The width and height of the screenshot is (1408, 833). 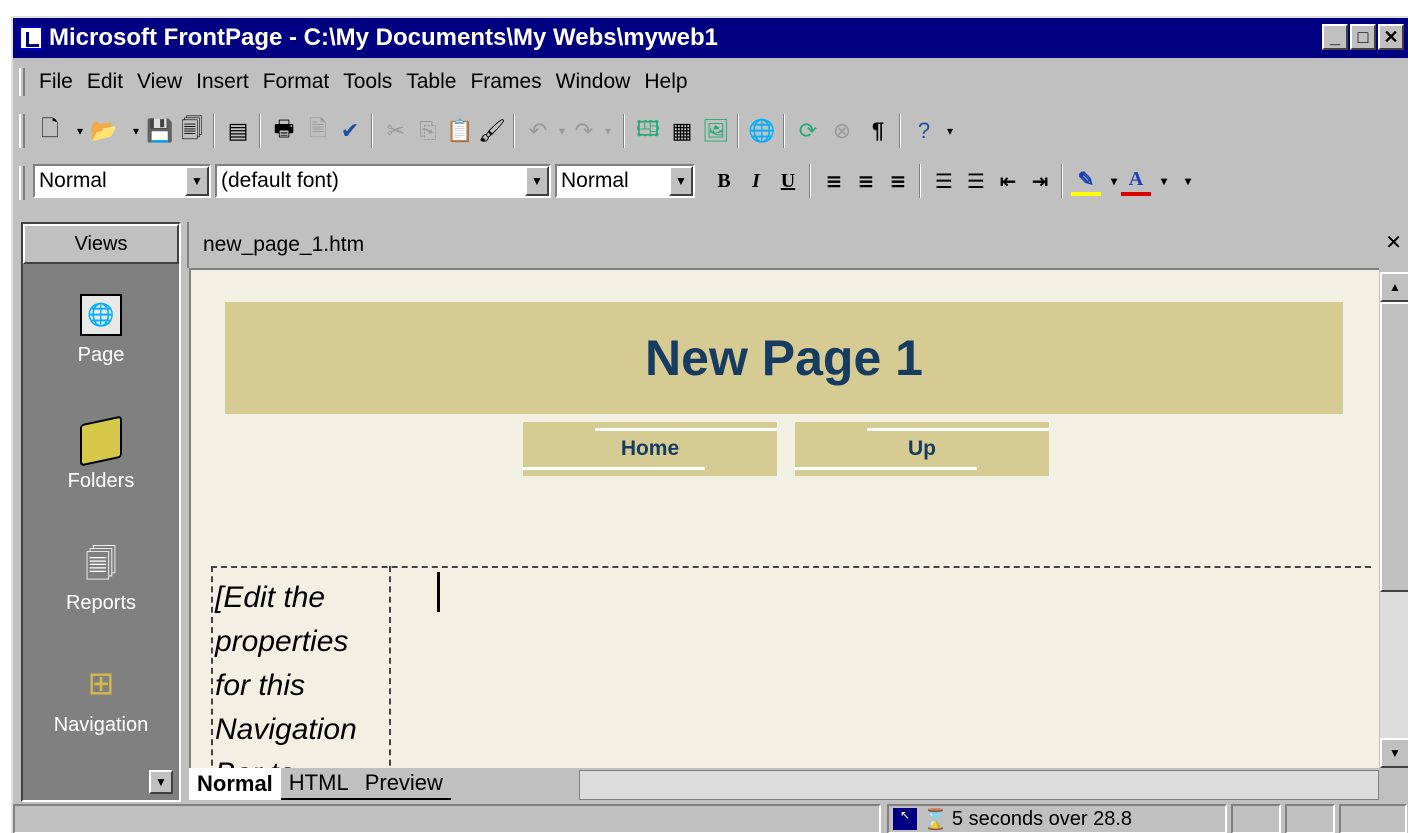 What do you see at coordinates (197, 181) in the screenshot?
I see `style-dropdown-icon: ▼` at bounding box center [197, 181].